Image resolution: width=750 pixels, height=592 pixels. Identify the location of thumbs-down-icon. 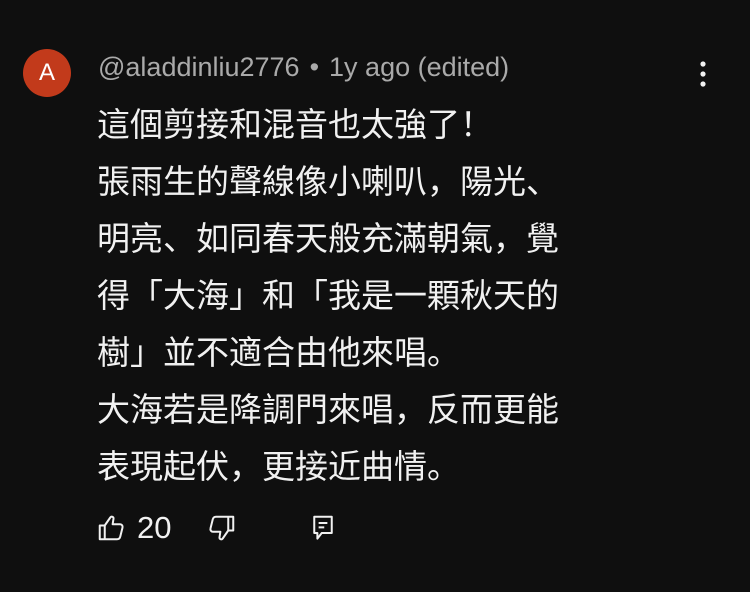
(222, 528).